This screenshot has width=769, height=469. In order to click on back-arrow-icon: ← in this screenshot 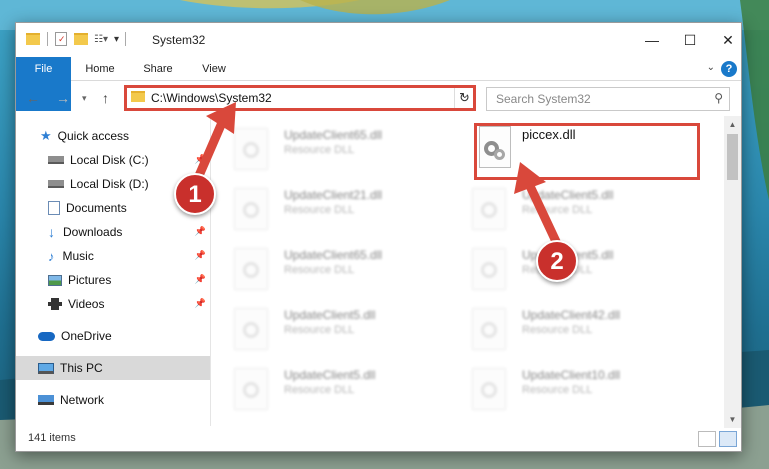, I will do `click(33, 98)`.